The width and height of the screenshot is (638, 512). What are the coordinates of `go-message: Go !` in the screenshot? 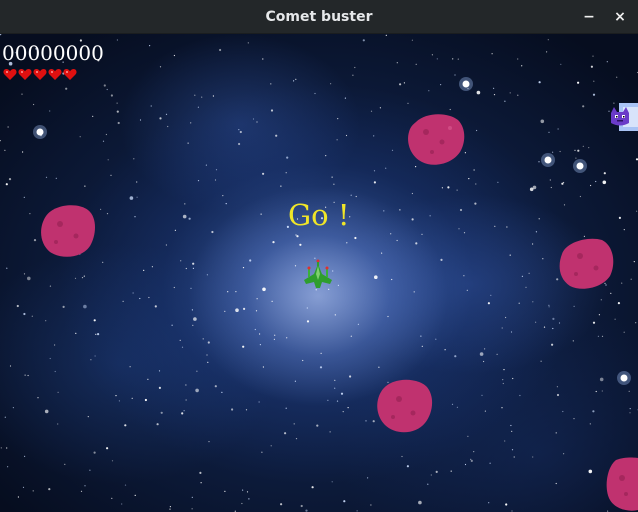 It's located at (319, 215).